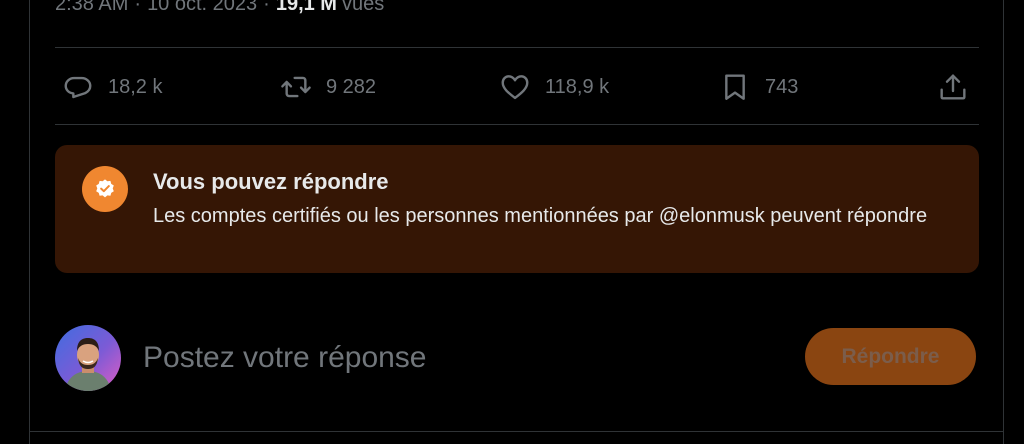 This screenshot has width=1024, height=444. I want to click on repost-button: 9 282, so click(328, 87).